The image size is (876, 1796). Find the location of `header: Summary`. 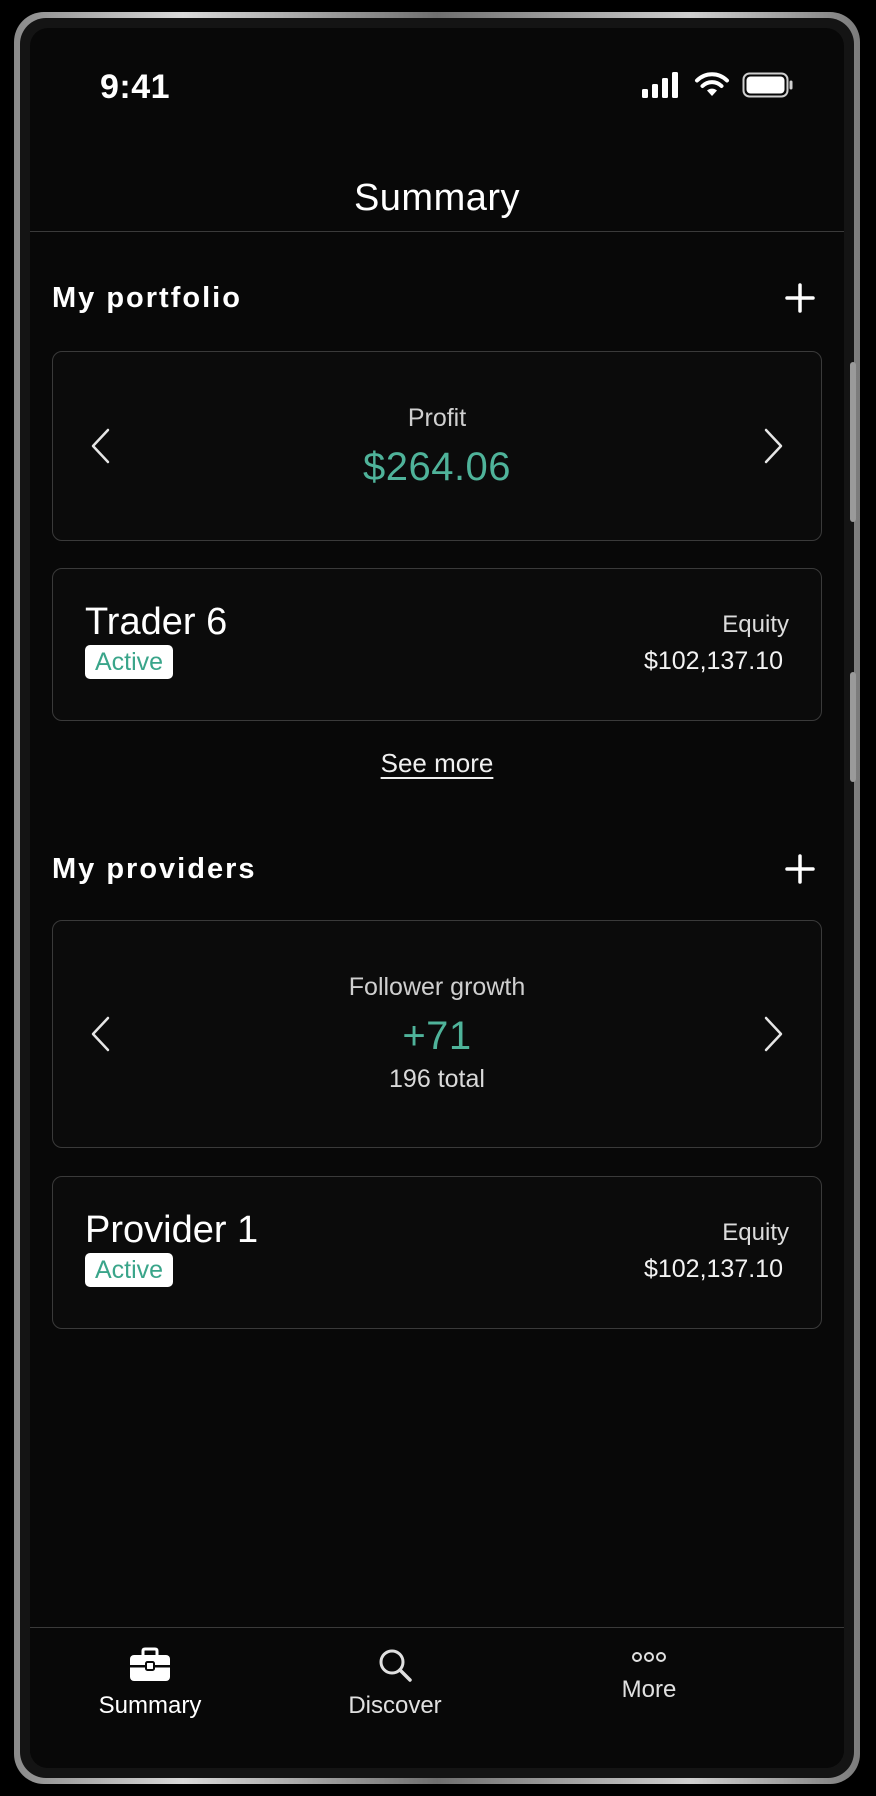

header: Summary is located at coordinates (437, 200).